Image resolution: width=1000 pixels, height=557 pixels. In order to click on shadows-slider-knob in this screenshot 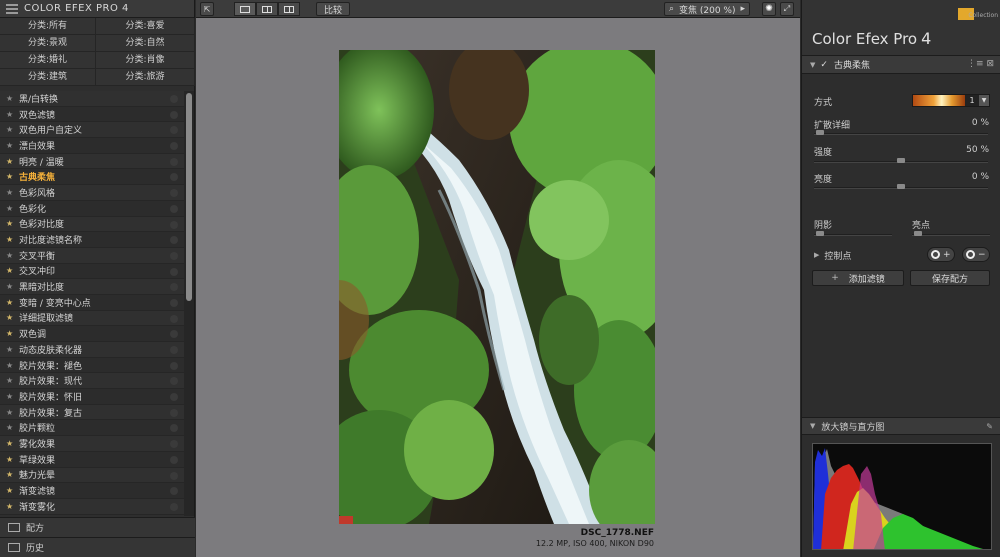, I will do `click(820, 233)`.